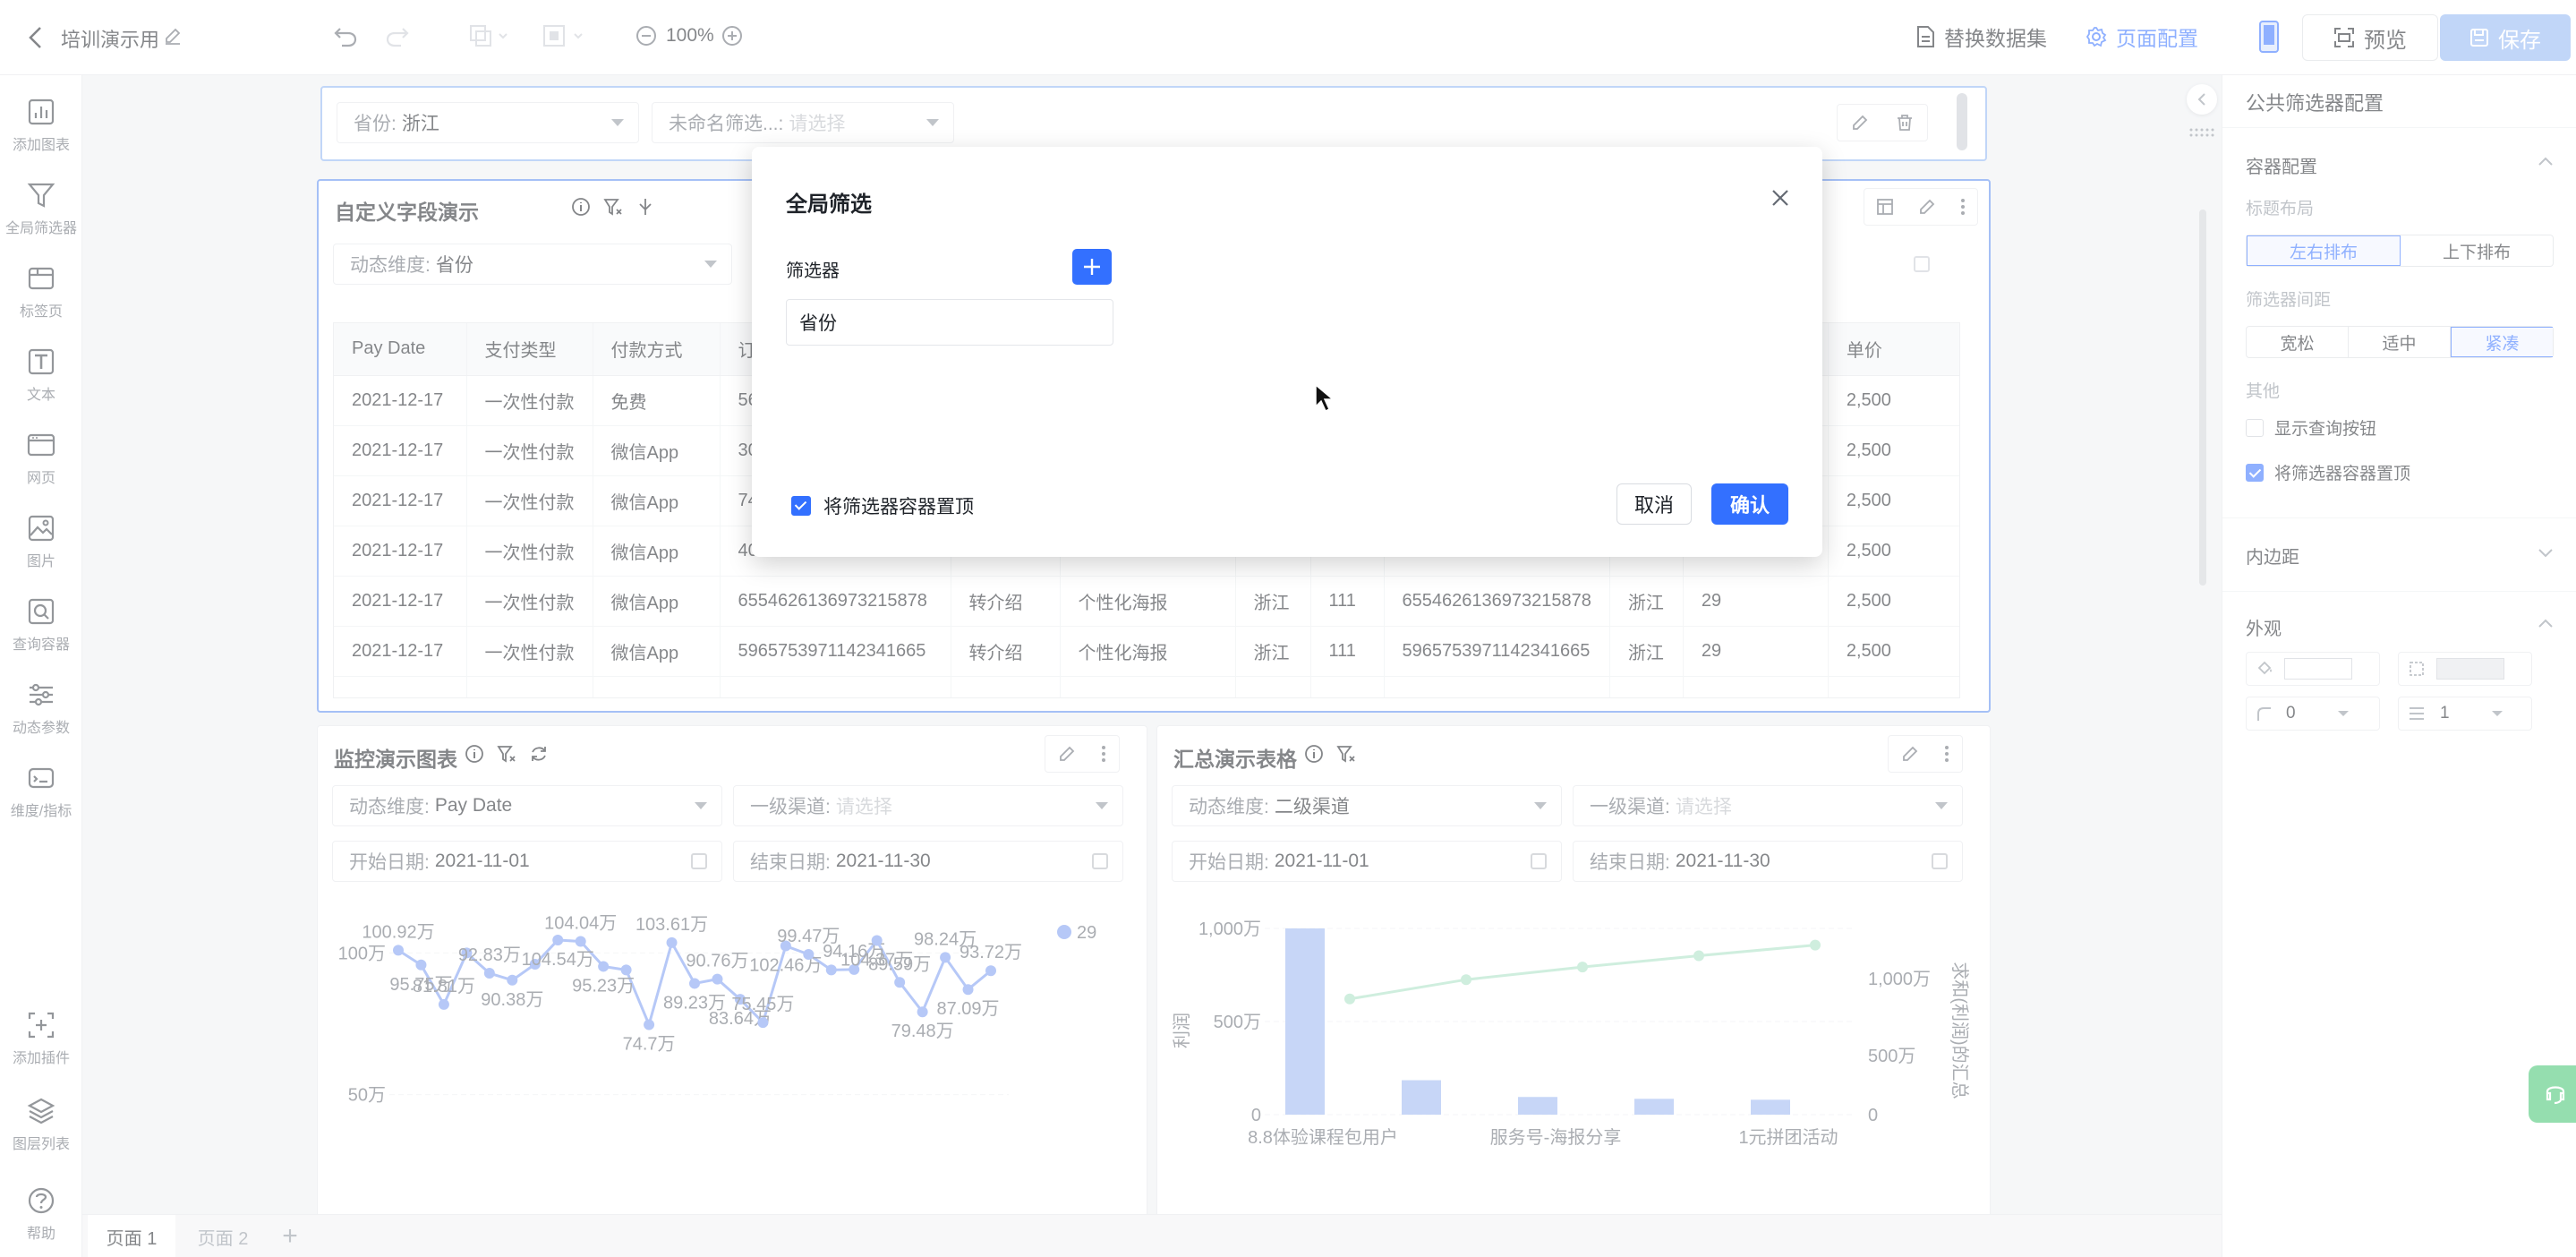 This screenshot has height=1257, width=2576. Describe the element at coordinates (801, 506) in the screenshot. I see `checkbox` at that location.